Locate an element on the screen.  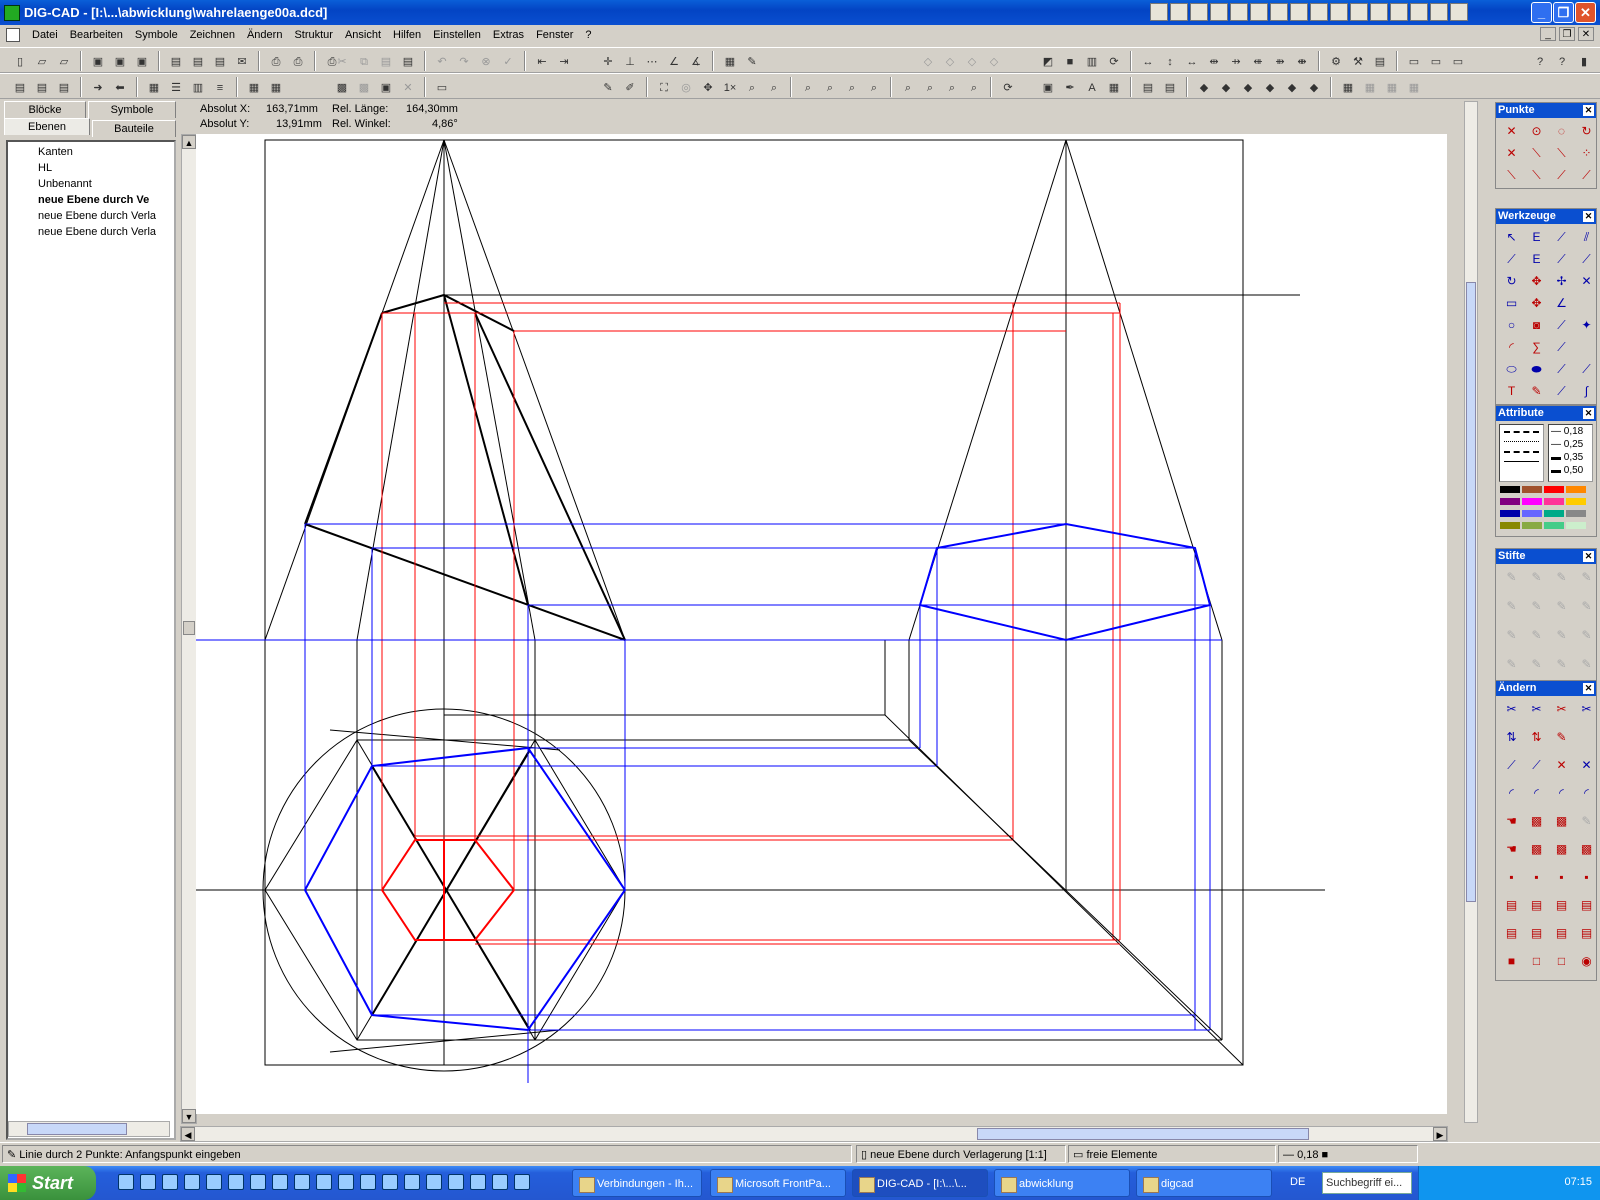
modify-10-icon: ✕ is located at coordinates (1561, 765).